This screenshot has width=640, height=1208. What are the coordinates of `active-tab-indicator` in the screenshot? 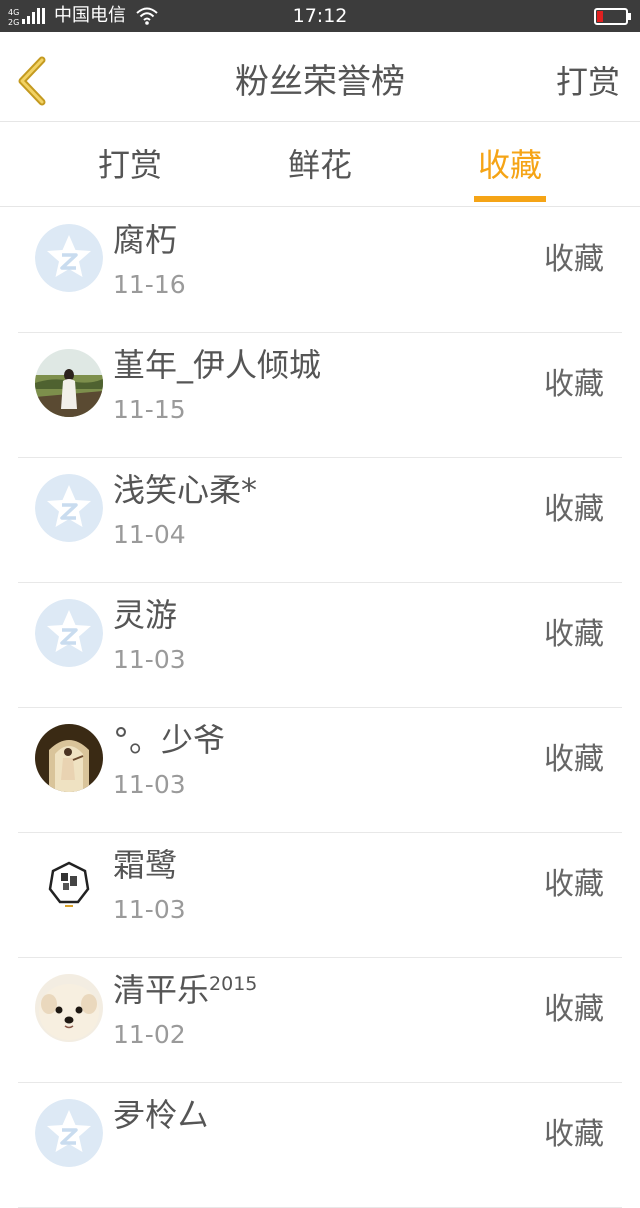 It's located at (510, 199).